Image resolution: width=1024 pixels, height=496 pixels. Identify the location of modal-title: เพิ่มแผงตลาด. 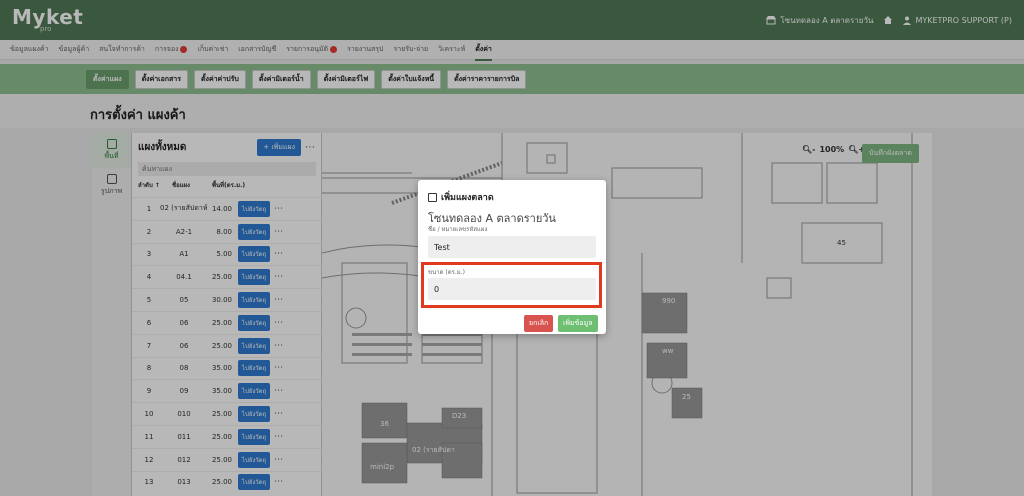
(467, 198).